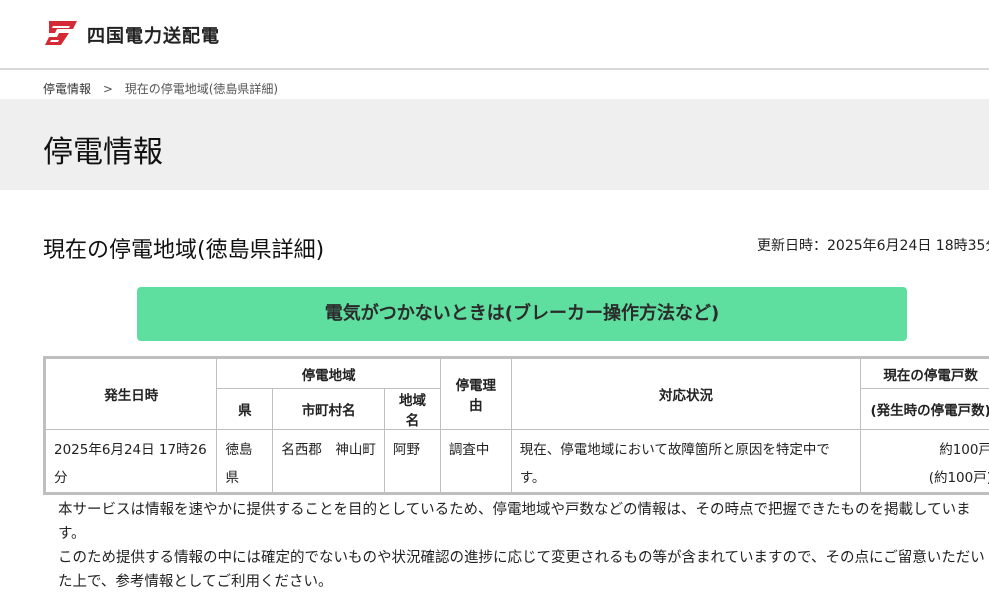 The height and width of the screenshot is (594, 989). I want to click on cell-occurred: 2025年6月24日 17時26分, so click(131, 462).